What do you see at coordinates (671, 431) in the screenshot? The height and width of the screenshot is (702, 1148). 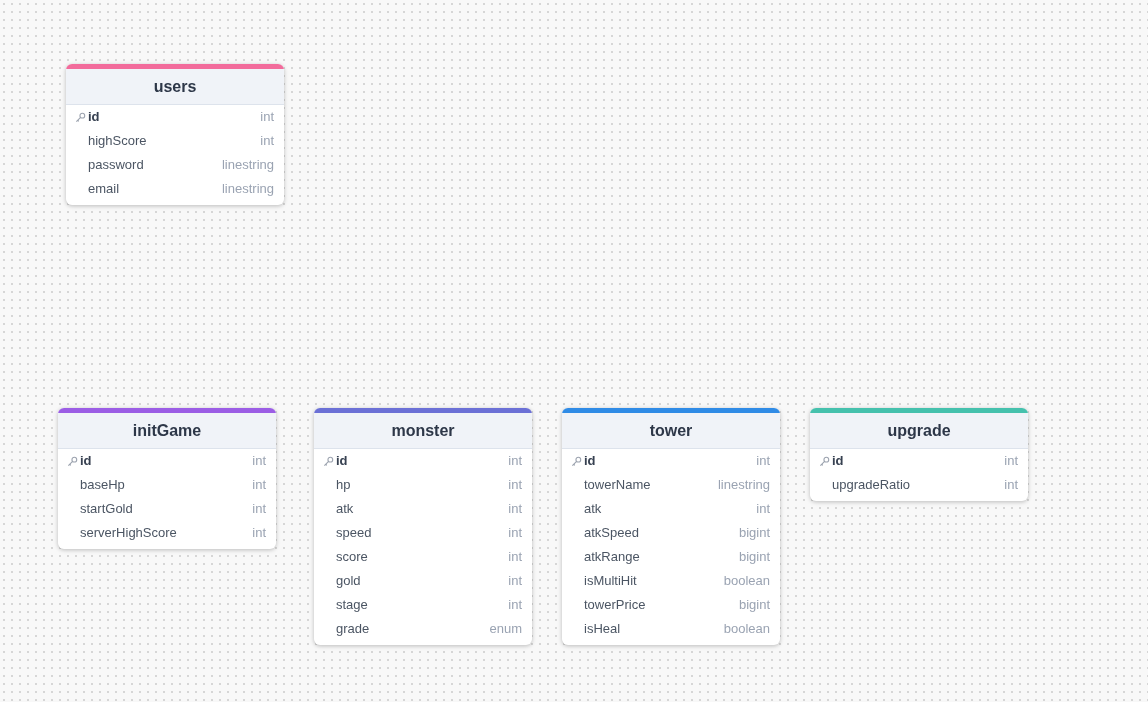 I see `table-title: tower` at bounding box center [671, 431].